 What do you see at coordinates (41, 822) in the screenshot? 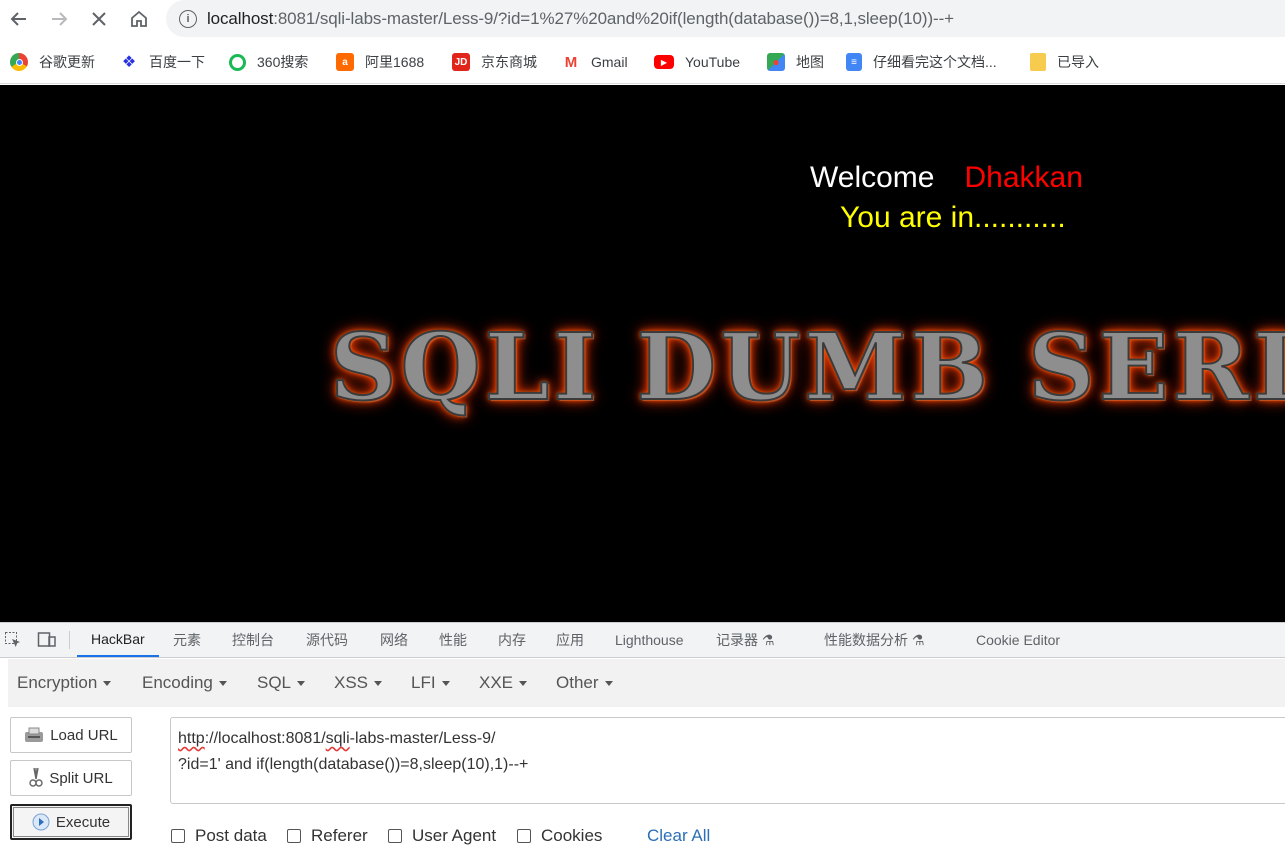
I see `play-icon` at bounding box center [41, 822].